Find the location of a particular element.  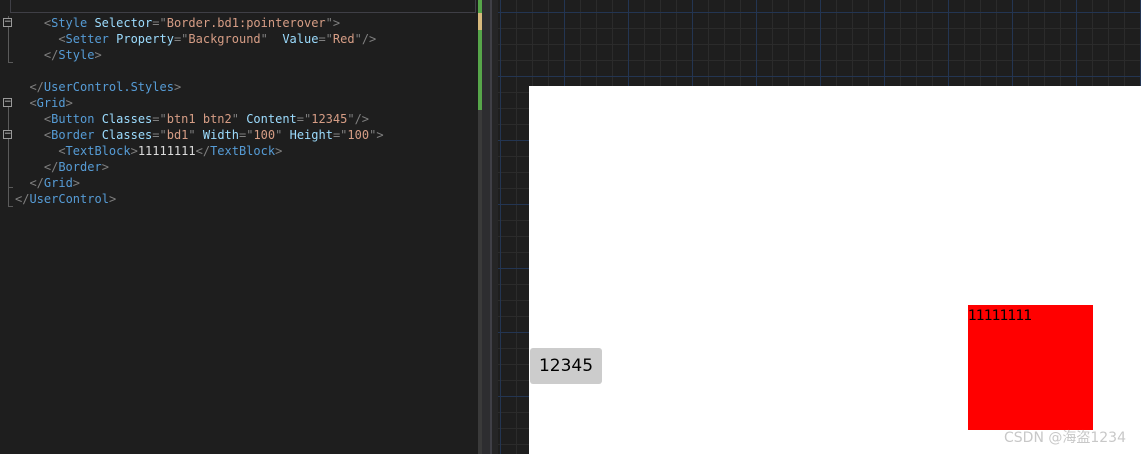

code-token-val: btn1 btn2 is located at coordinates (199, 119).